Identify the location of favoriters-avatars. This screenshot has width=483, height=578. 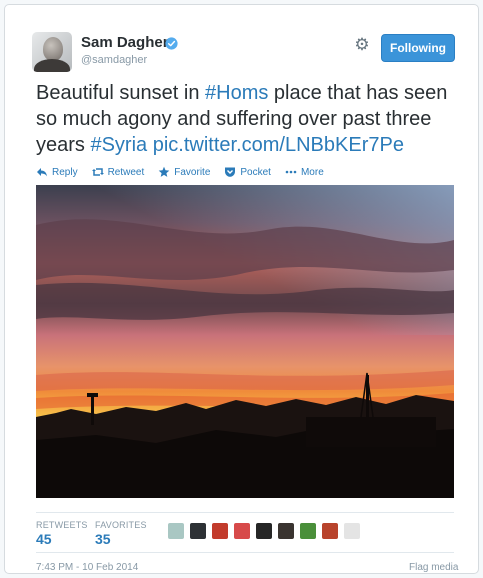
(267, 531).